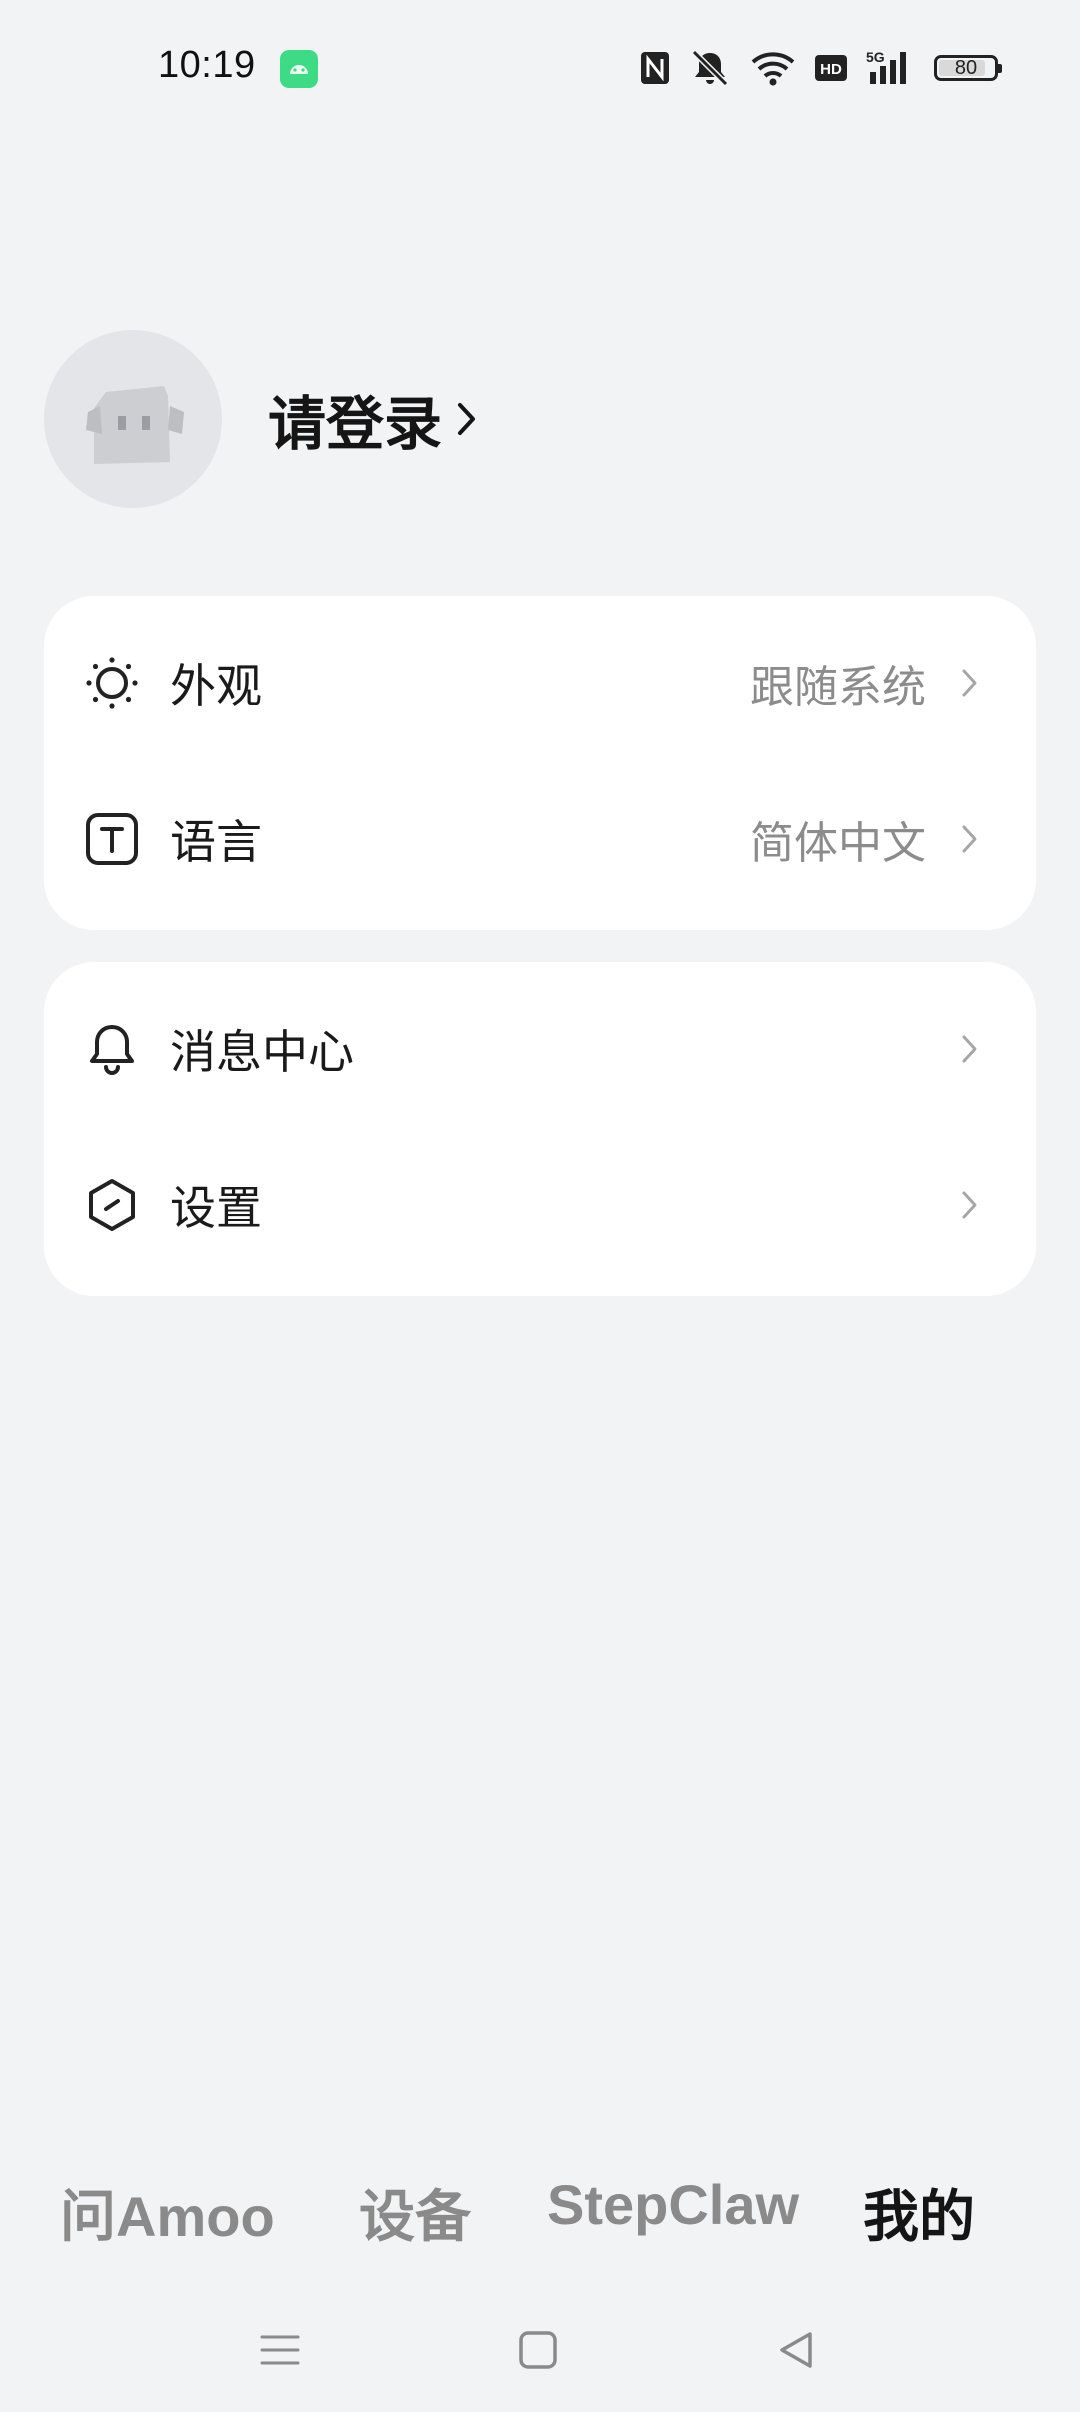  What do you see at coordinates (112, 839) in the screenshot?
I see `text-t-icon` at bounding box center [112, 839].